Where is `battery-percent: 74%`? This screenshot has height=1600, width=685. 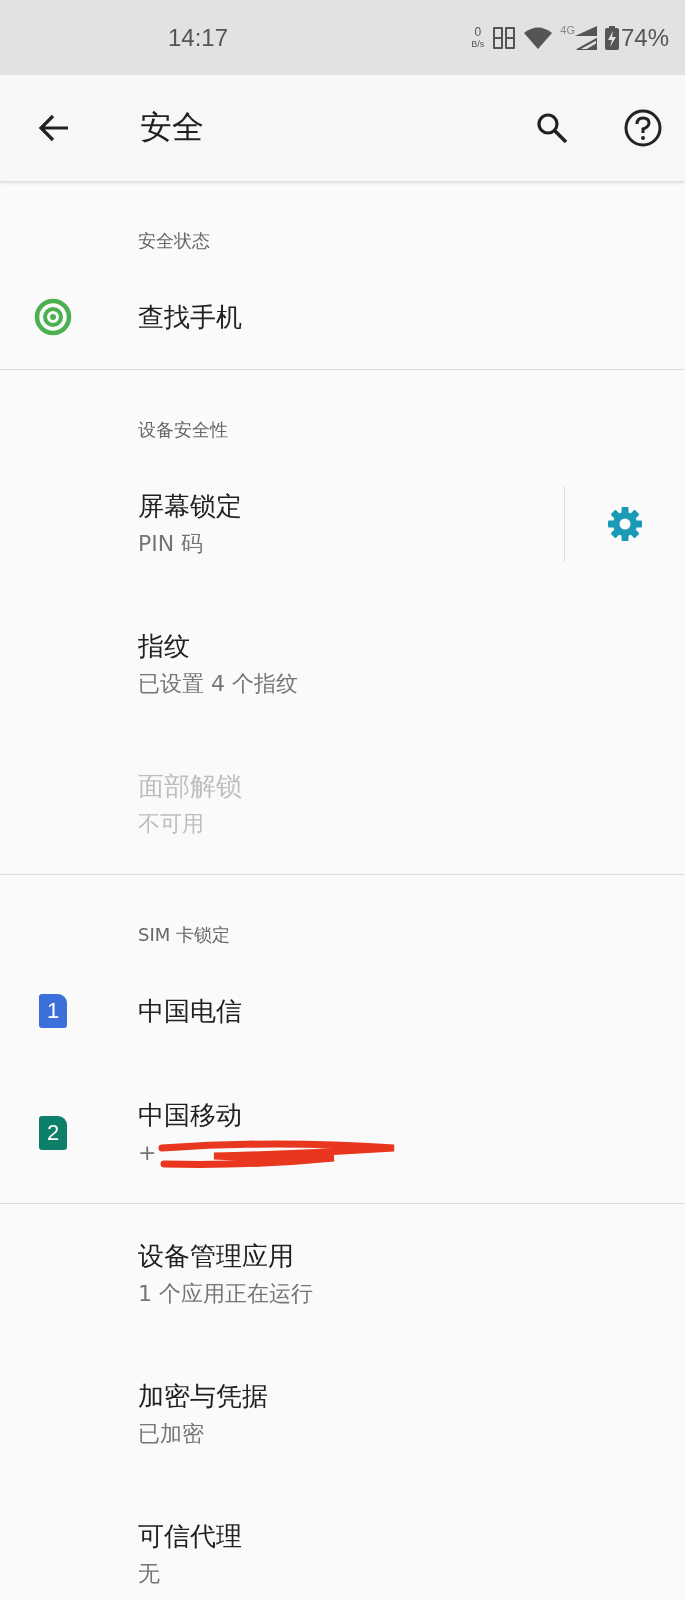
battery-percent: 74% is located at coordinates (644, 37).